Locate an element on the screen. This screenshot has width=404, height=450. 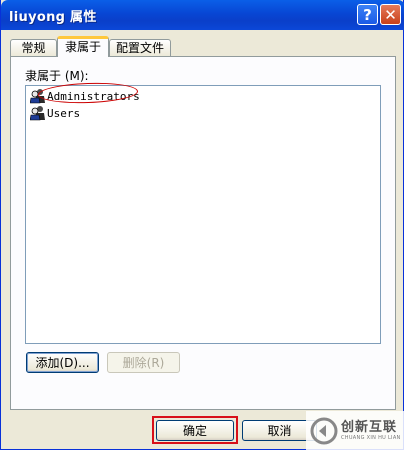
window-title: liuyong 属性 is located at coordinates (53, 17).